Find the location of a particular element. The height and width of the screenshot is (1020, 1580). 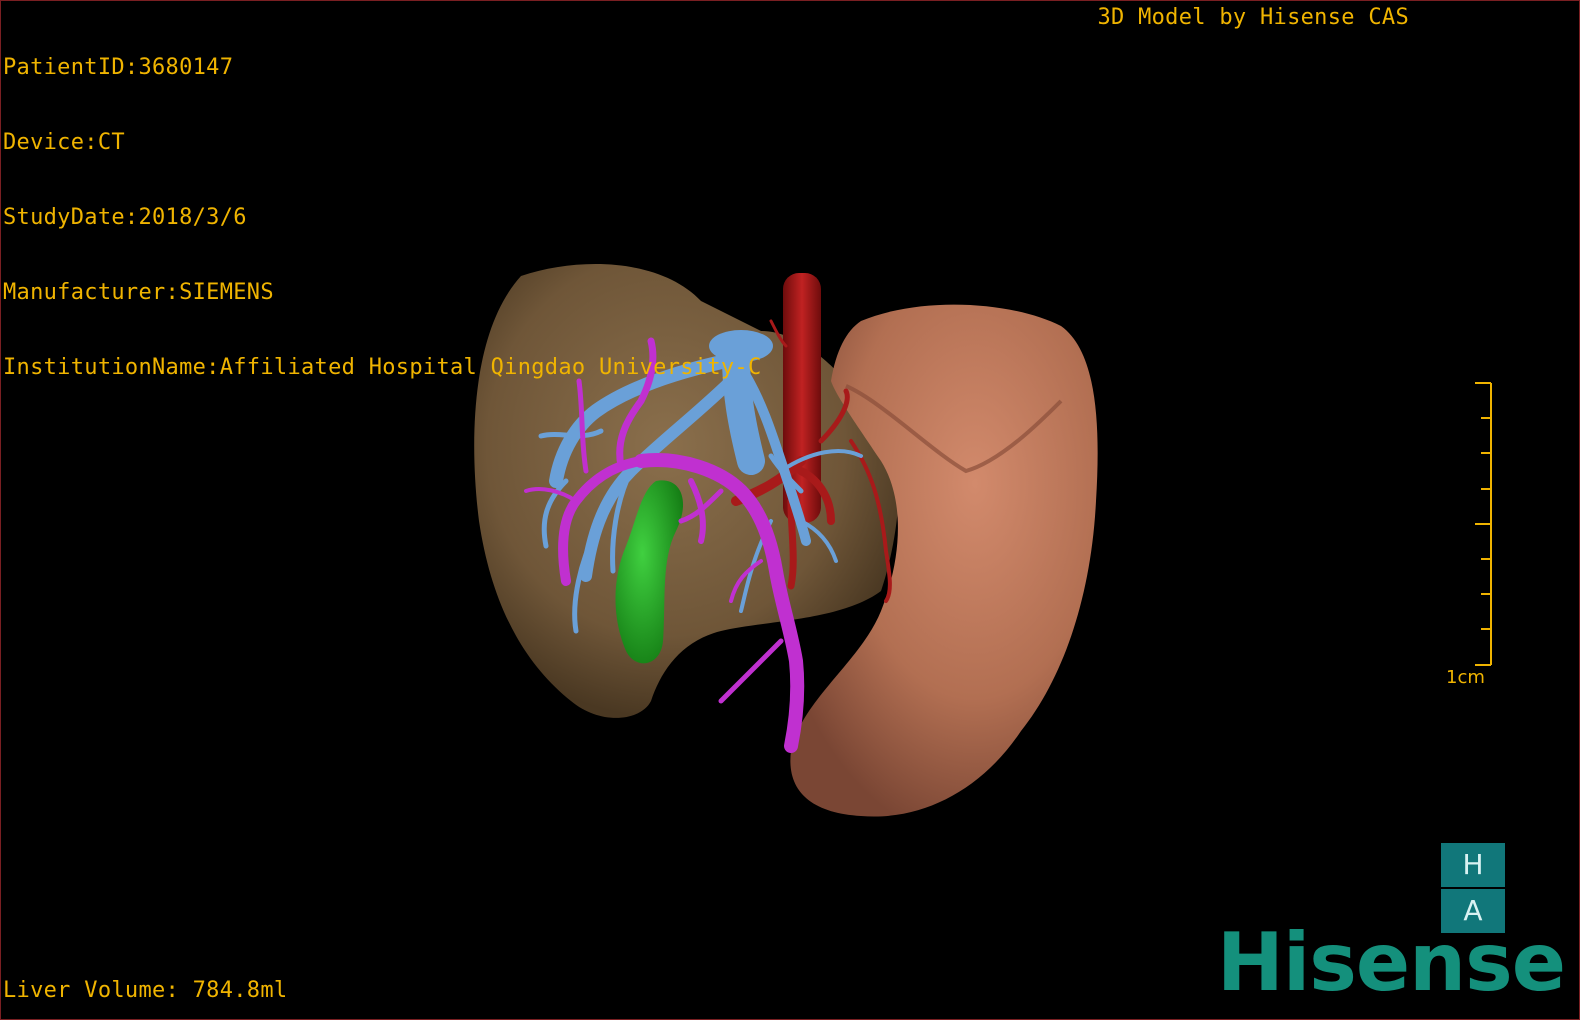

manufacturer-label: Manufacturer:SIEMENS is located at coordinates (138, 292).